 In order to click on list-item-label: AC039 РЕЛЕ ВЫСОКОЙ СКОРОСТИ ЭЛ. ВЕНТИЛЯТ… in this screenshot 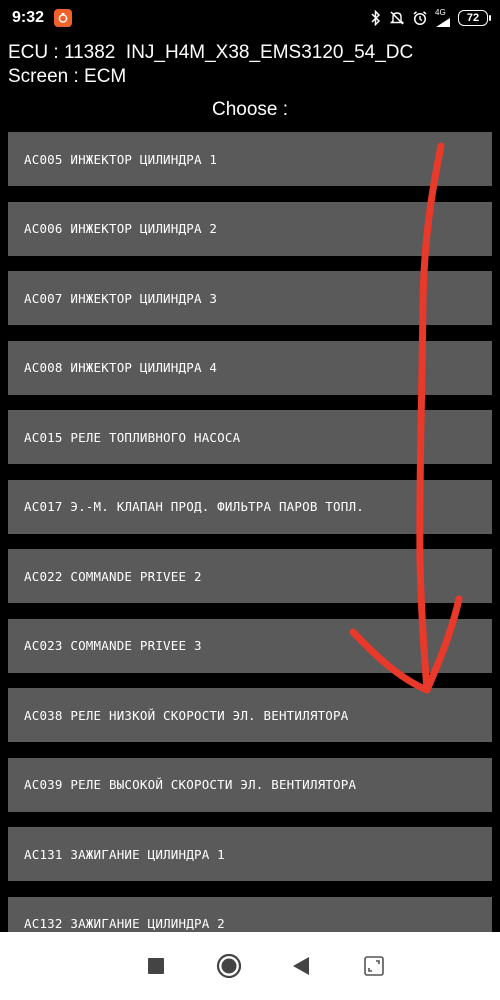, I will do `click(190, 784)`.